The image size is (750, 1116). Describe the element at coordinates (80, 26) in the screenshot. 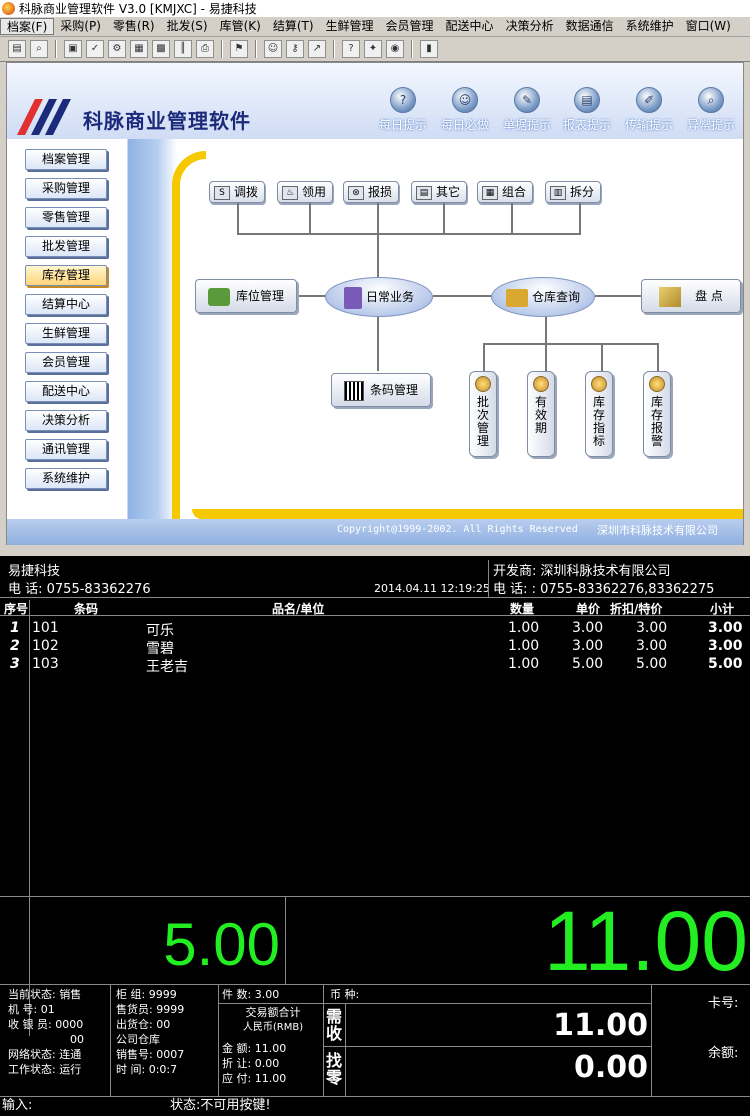

I see `menu-item-1: 采购(P)` at that location.